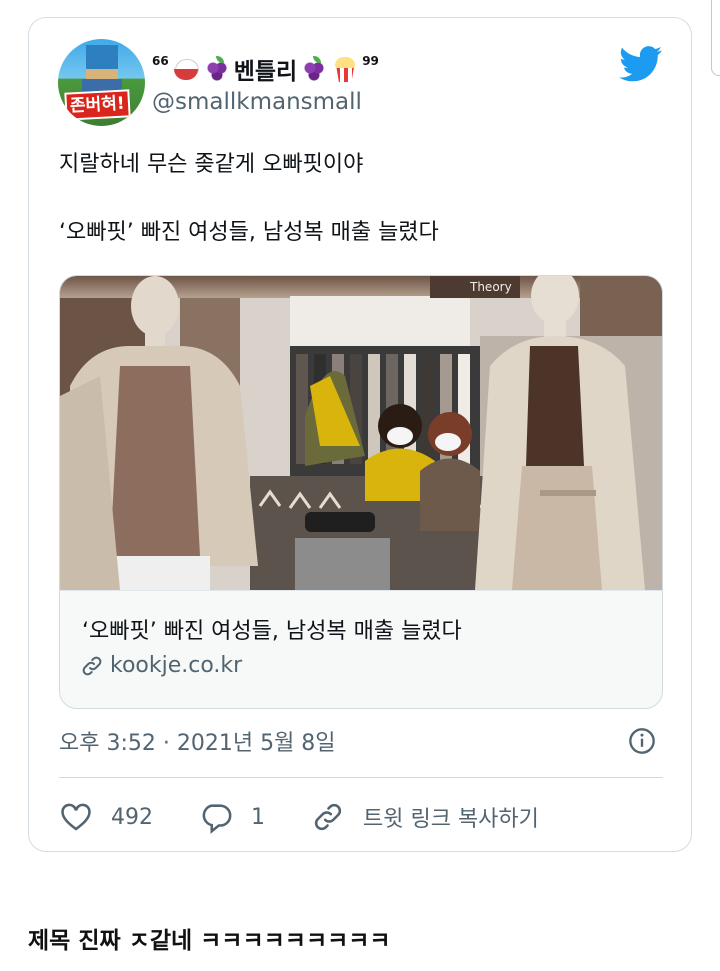  I want to click on tweet-text-line: 지랄하네 무슨 좆같게 오빠핏이야, so click(211, 164).